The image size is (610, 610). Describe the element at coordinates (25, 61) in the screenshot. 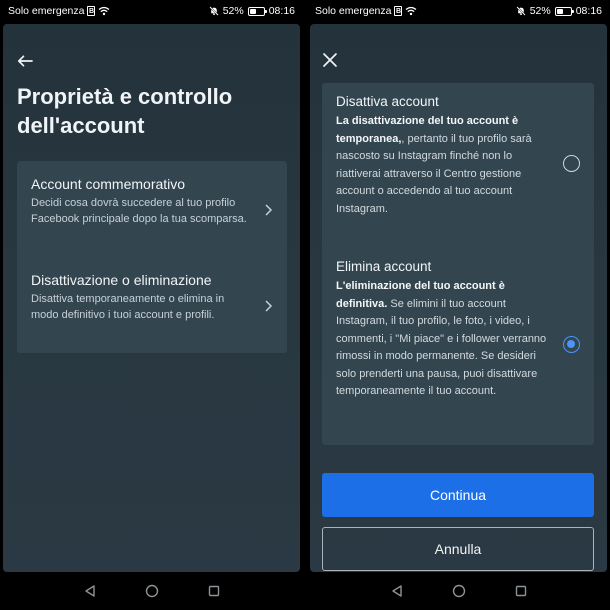

I see `arrow-left-icon` at that location.